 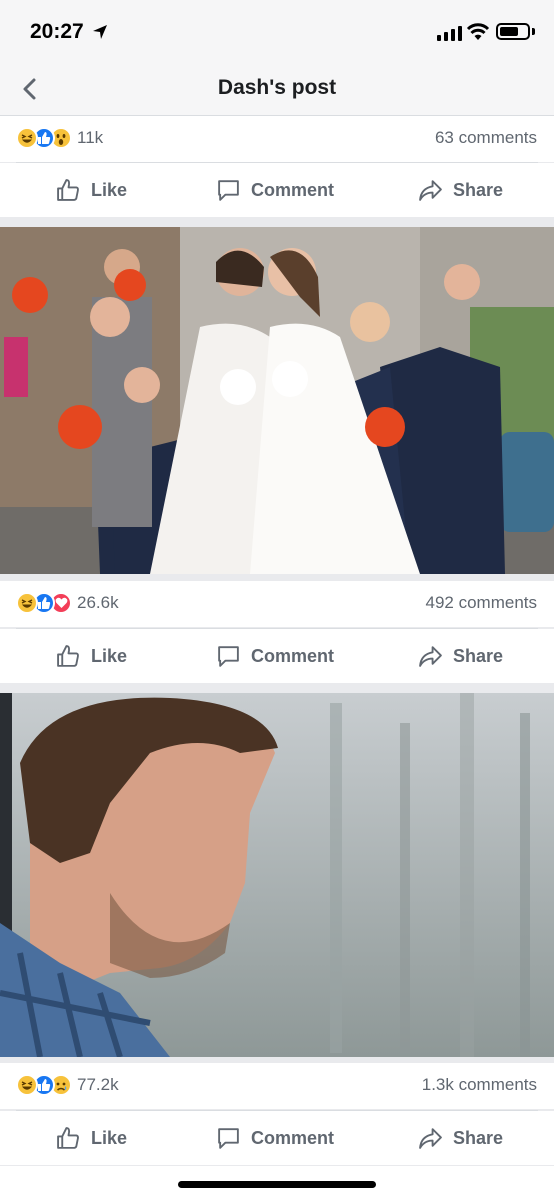 What do you see at coordinates (98, 1084) in the screenshot?
I see `reaction-count: 77.2k` at bounding box center [98, 1084].